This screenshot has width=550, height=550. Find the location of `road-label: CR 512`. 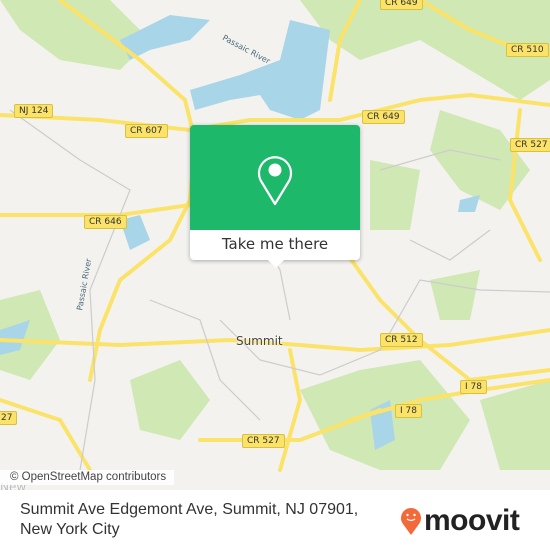

road-label: CR 512 is located at coordinates (401, 340).